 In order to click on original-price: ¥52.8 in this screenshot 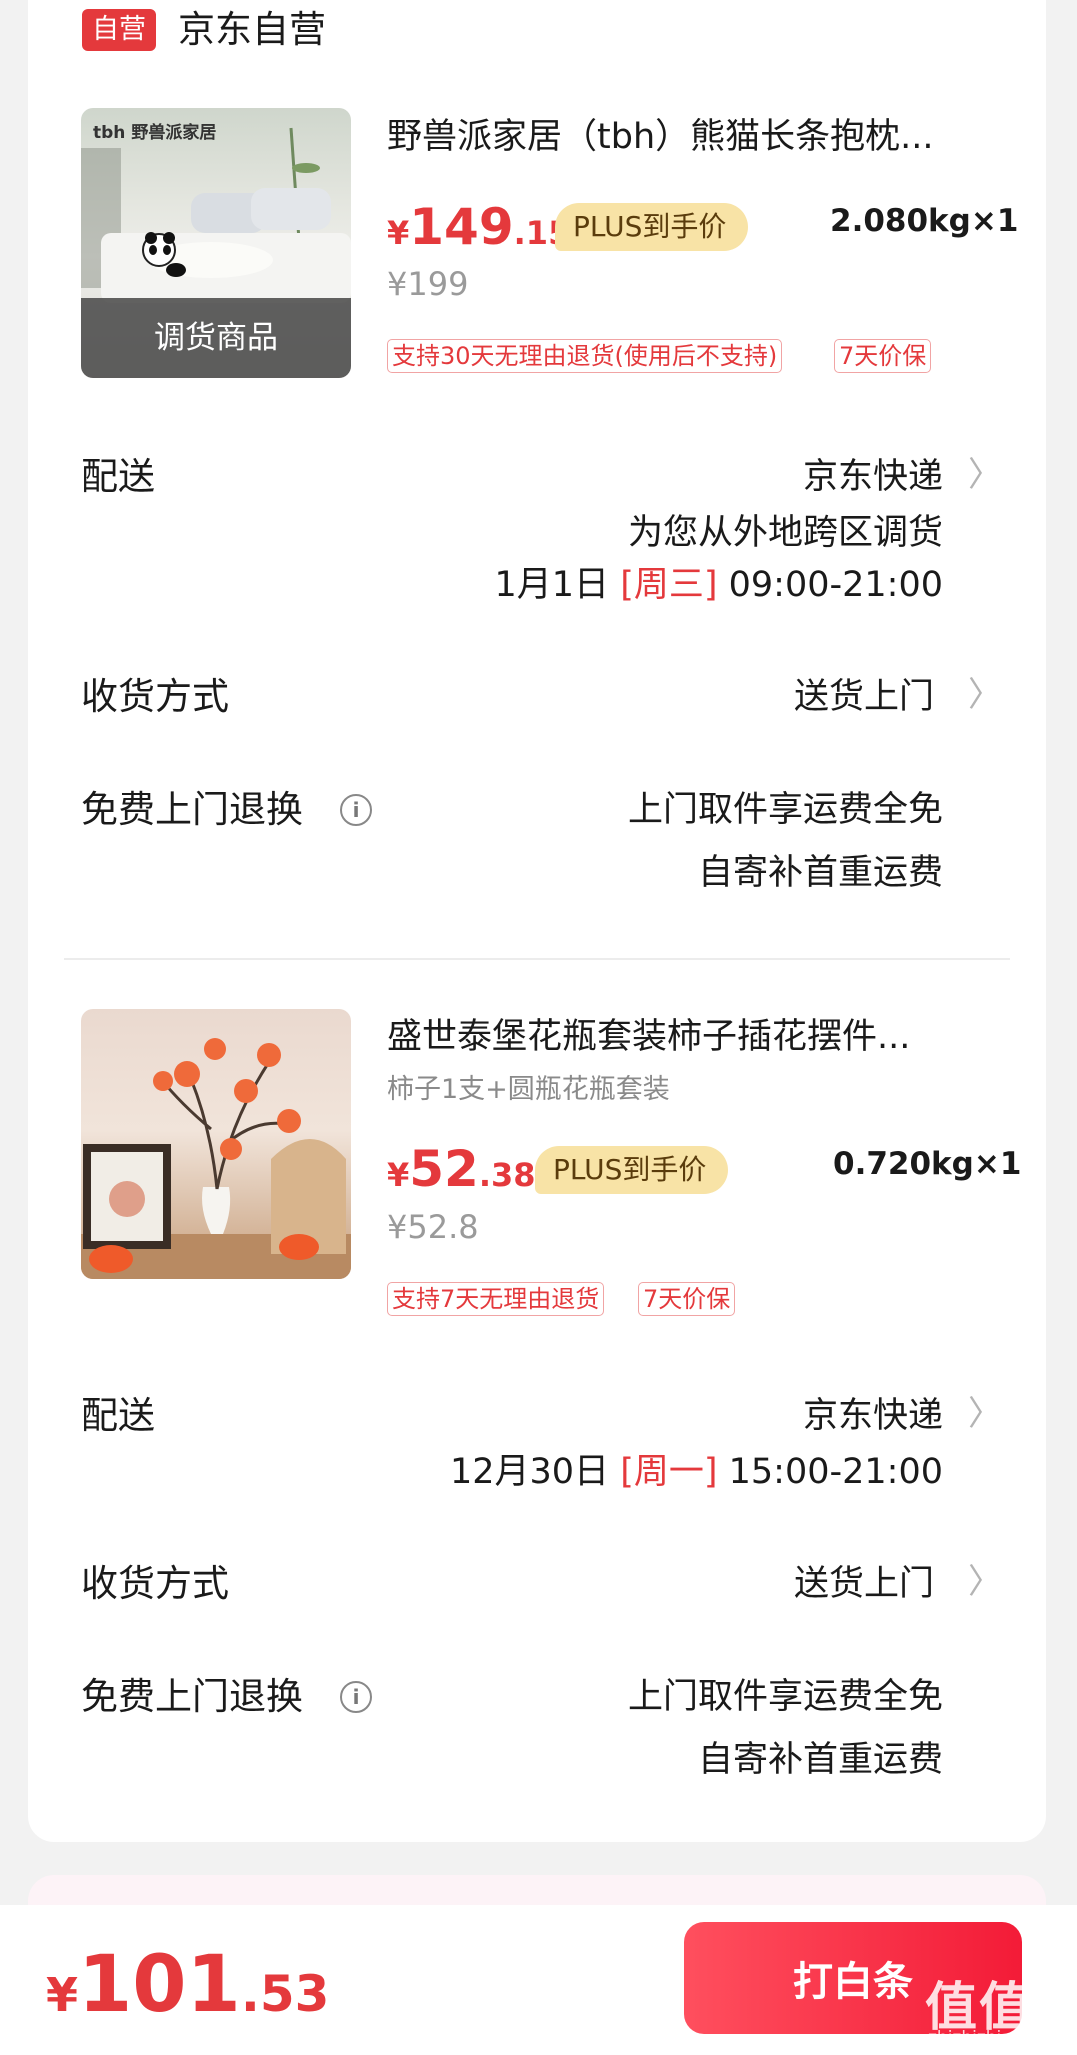, I will do `click(433, 1227)`.